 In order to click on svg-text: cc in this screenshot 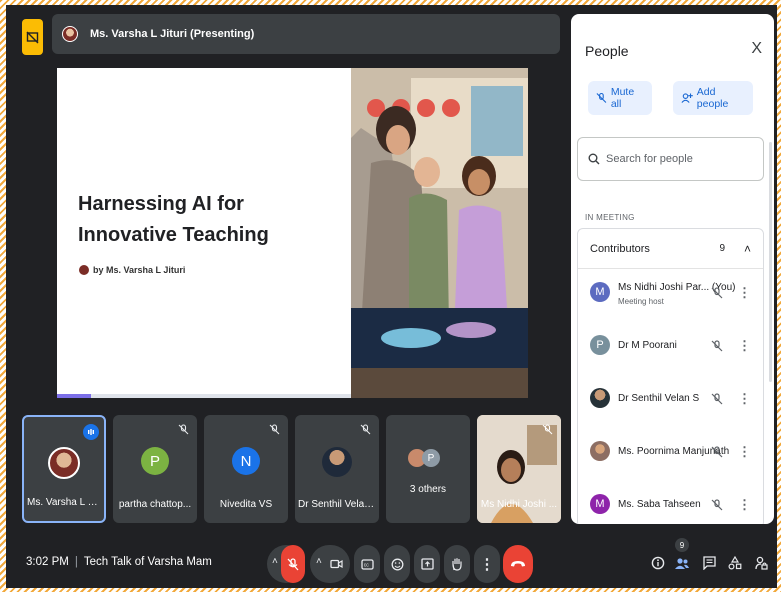, I will do `click(366, 565)`.